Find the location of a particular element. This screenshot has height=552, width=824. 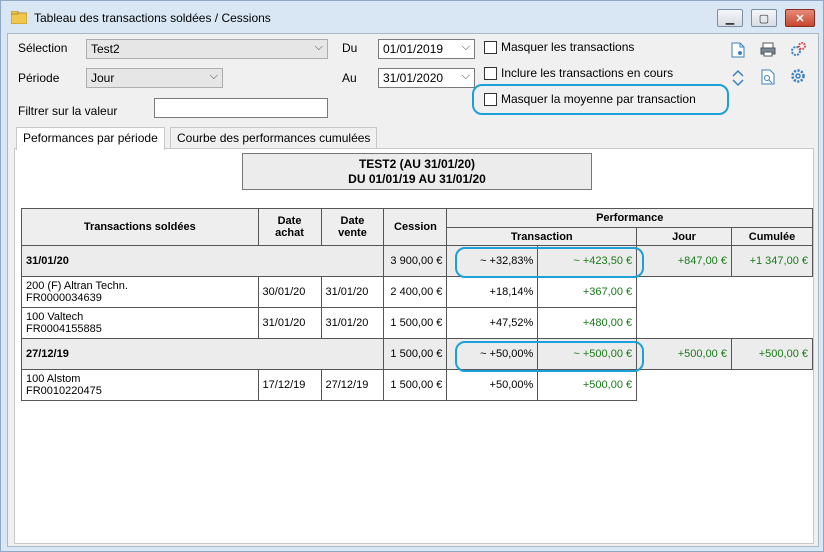

new-doc-icon is located at coordinates (738, 51).